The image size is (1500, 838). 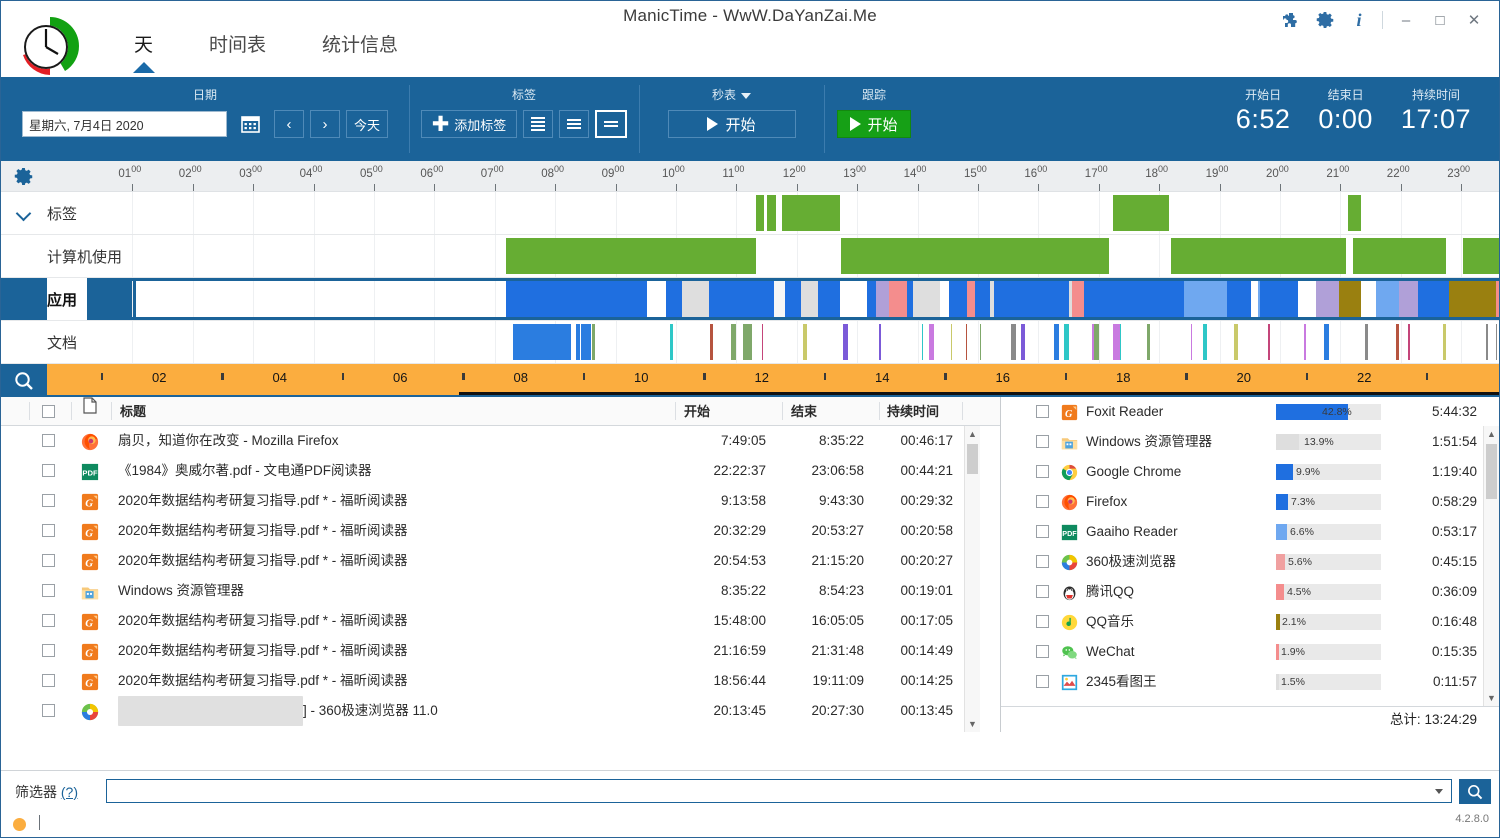 I want to click on minimize-button: –, so click(x=1406, y=20).